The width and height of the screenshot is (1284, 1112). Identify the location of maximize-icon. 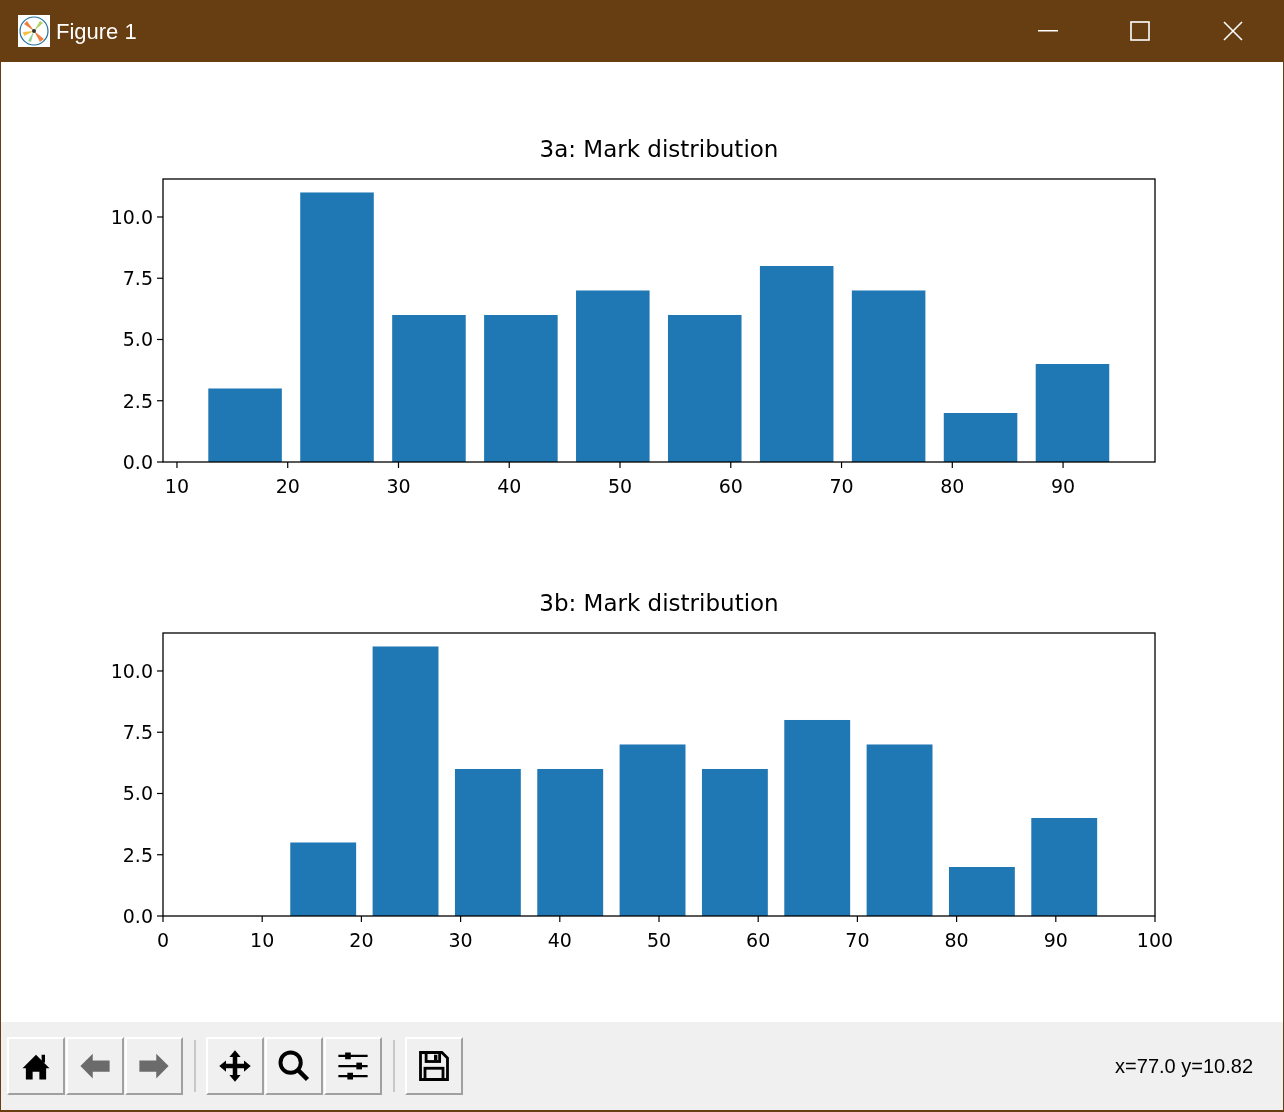
(1140, 31).